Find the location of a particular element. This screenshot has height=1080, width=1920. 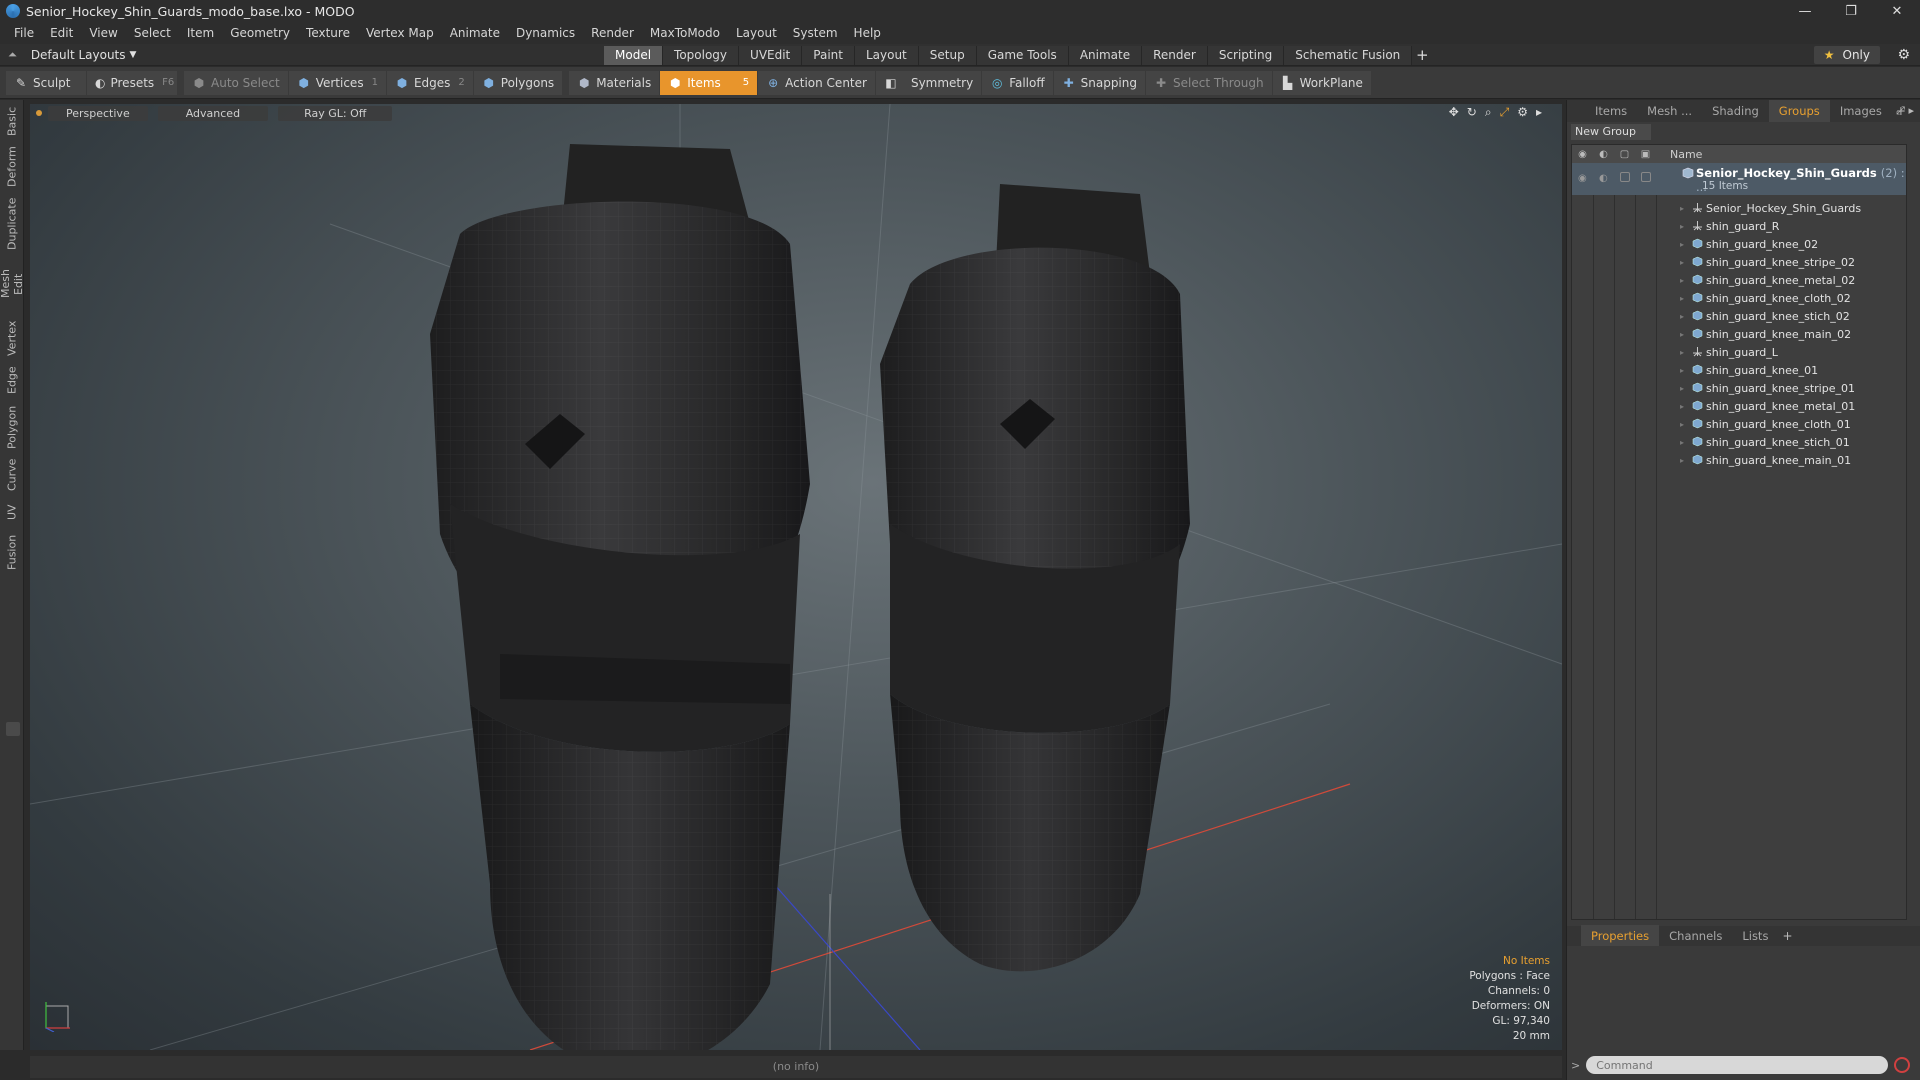

list-item: ▸ shin_guard_R is located at coordinates (1739, 226).